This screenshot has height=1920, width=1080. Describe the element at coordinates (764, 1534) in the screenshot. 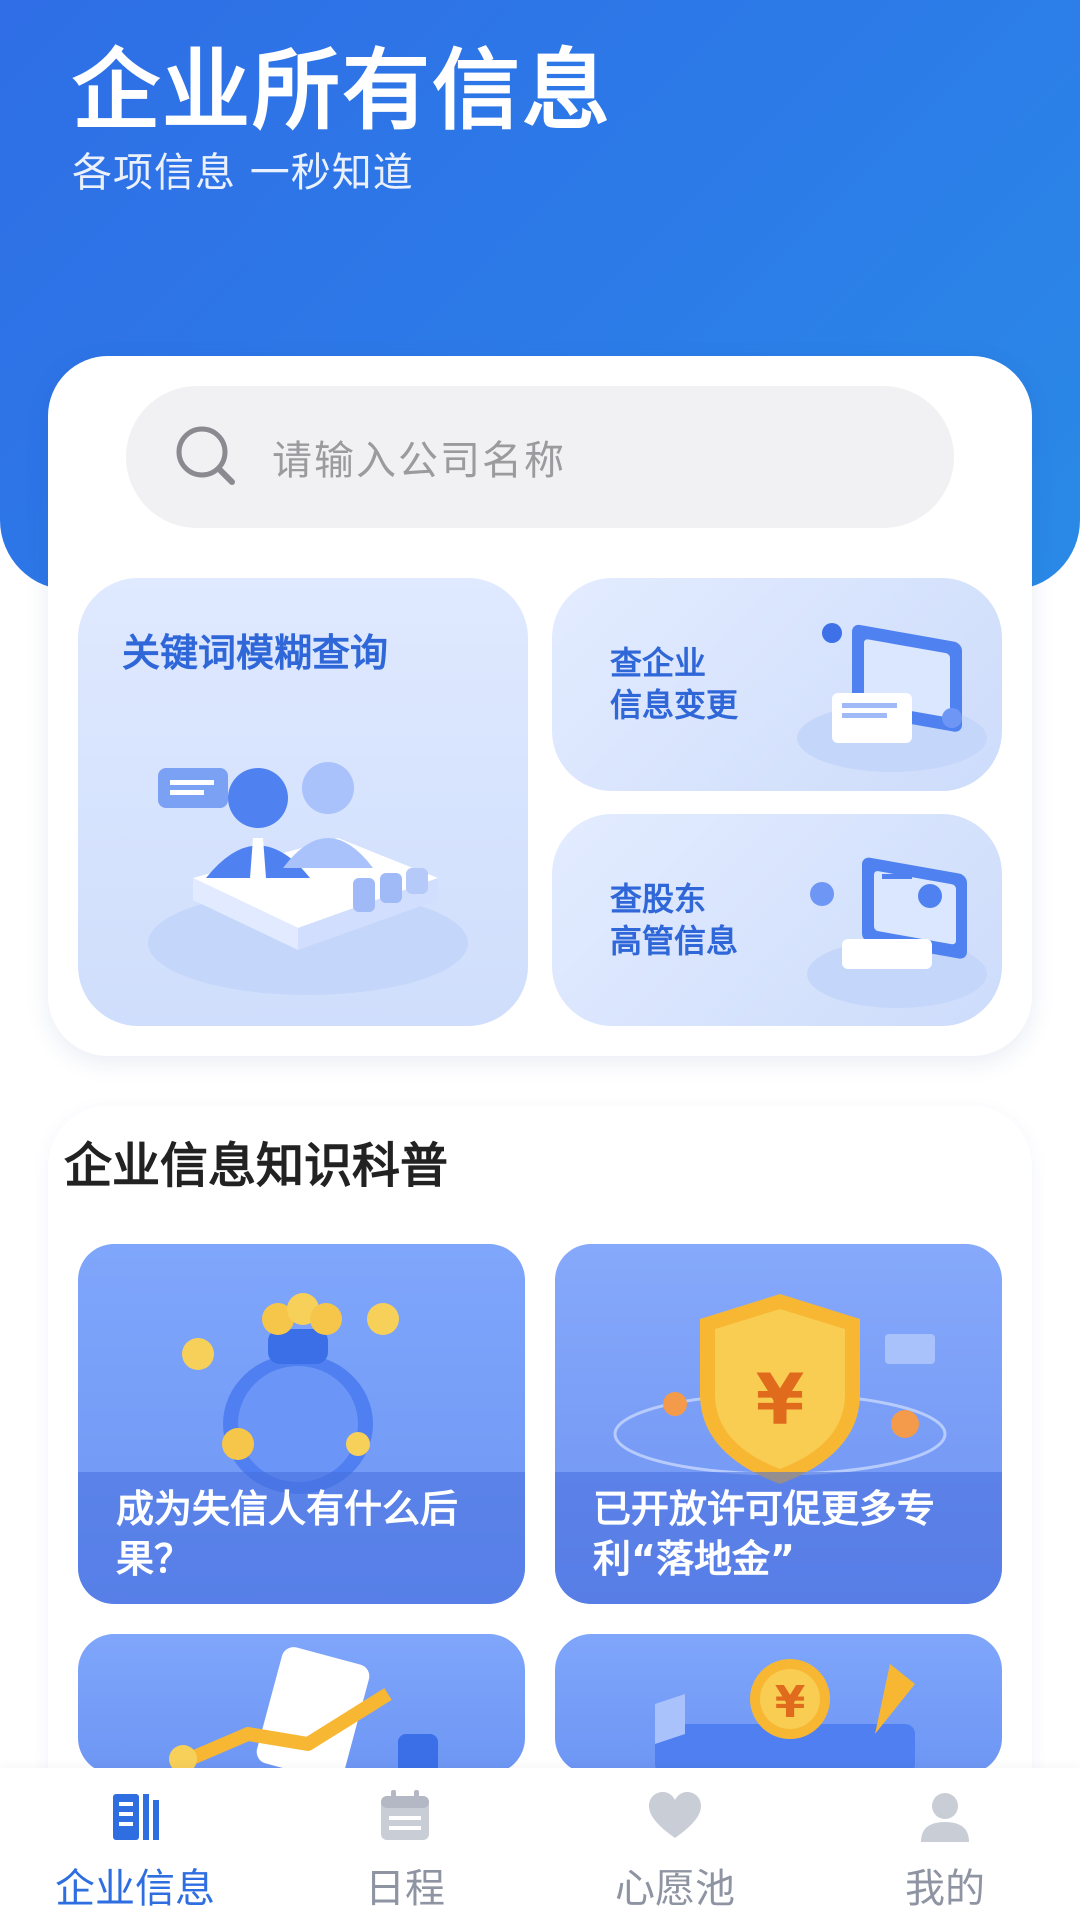

I see `article-title: 已开放许可促更多专利“落地金”` at that location.